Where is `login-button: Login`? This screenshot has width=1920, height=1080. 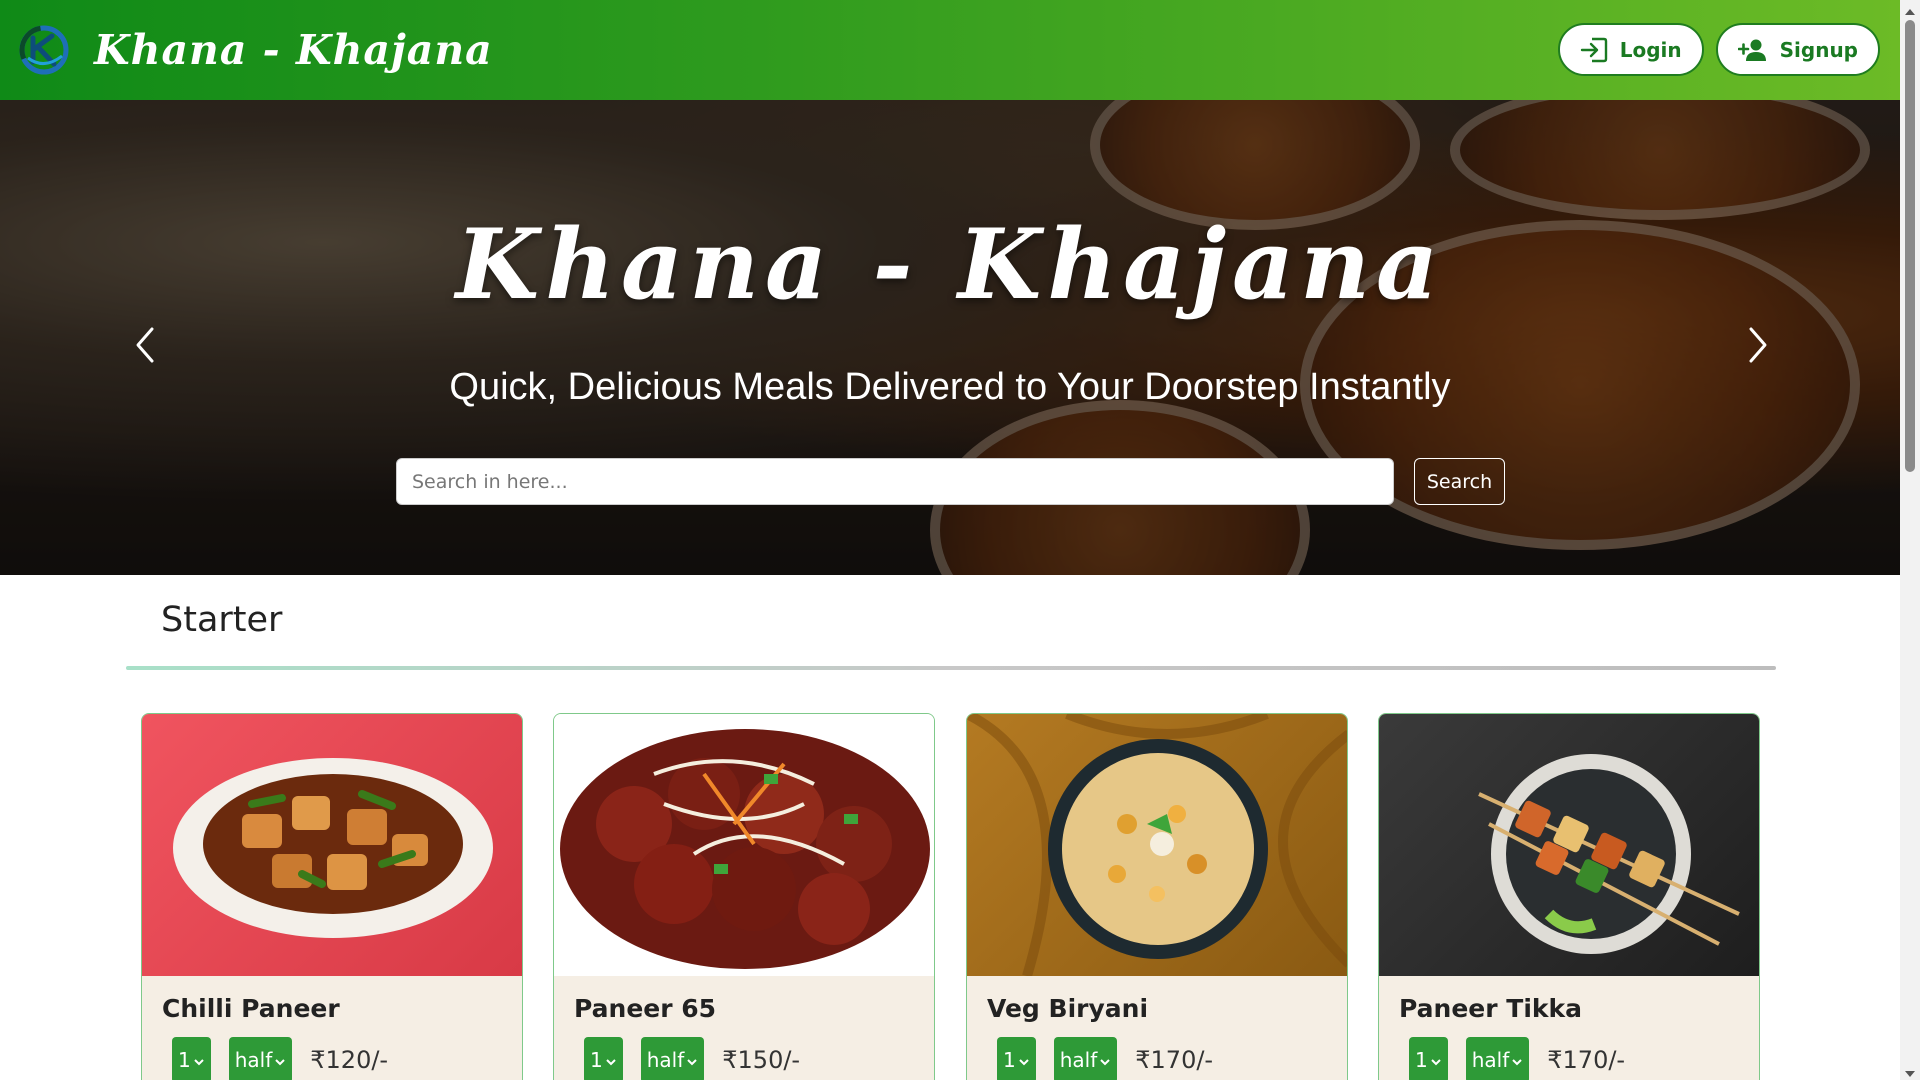
login-button: Login is located at coordinates (1630, 49).